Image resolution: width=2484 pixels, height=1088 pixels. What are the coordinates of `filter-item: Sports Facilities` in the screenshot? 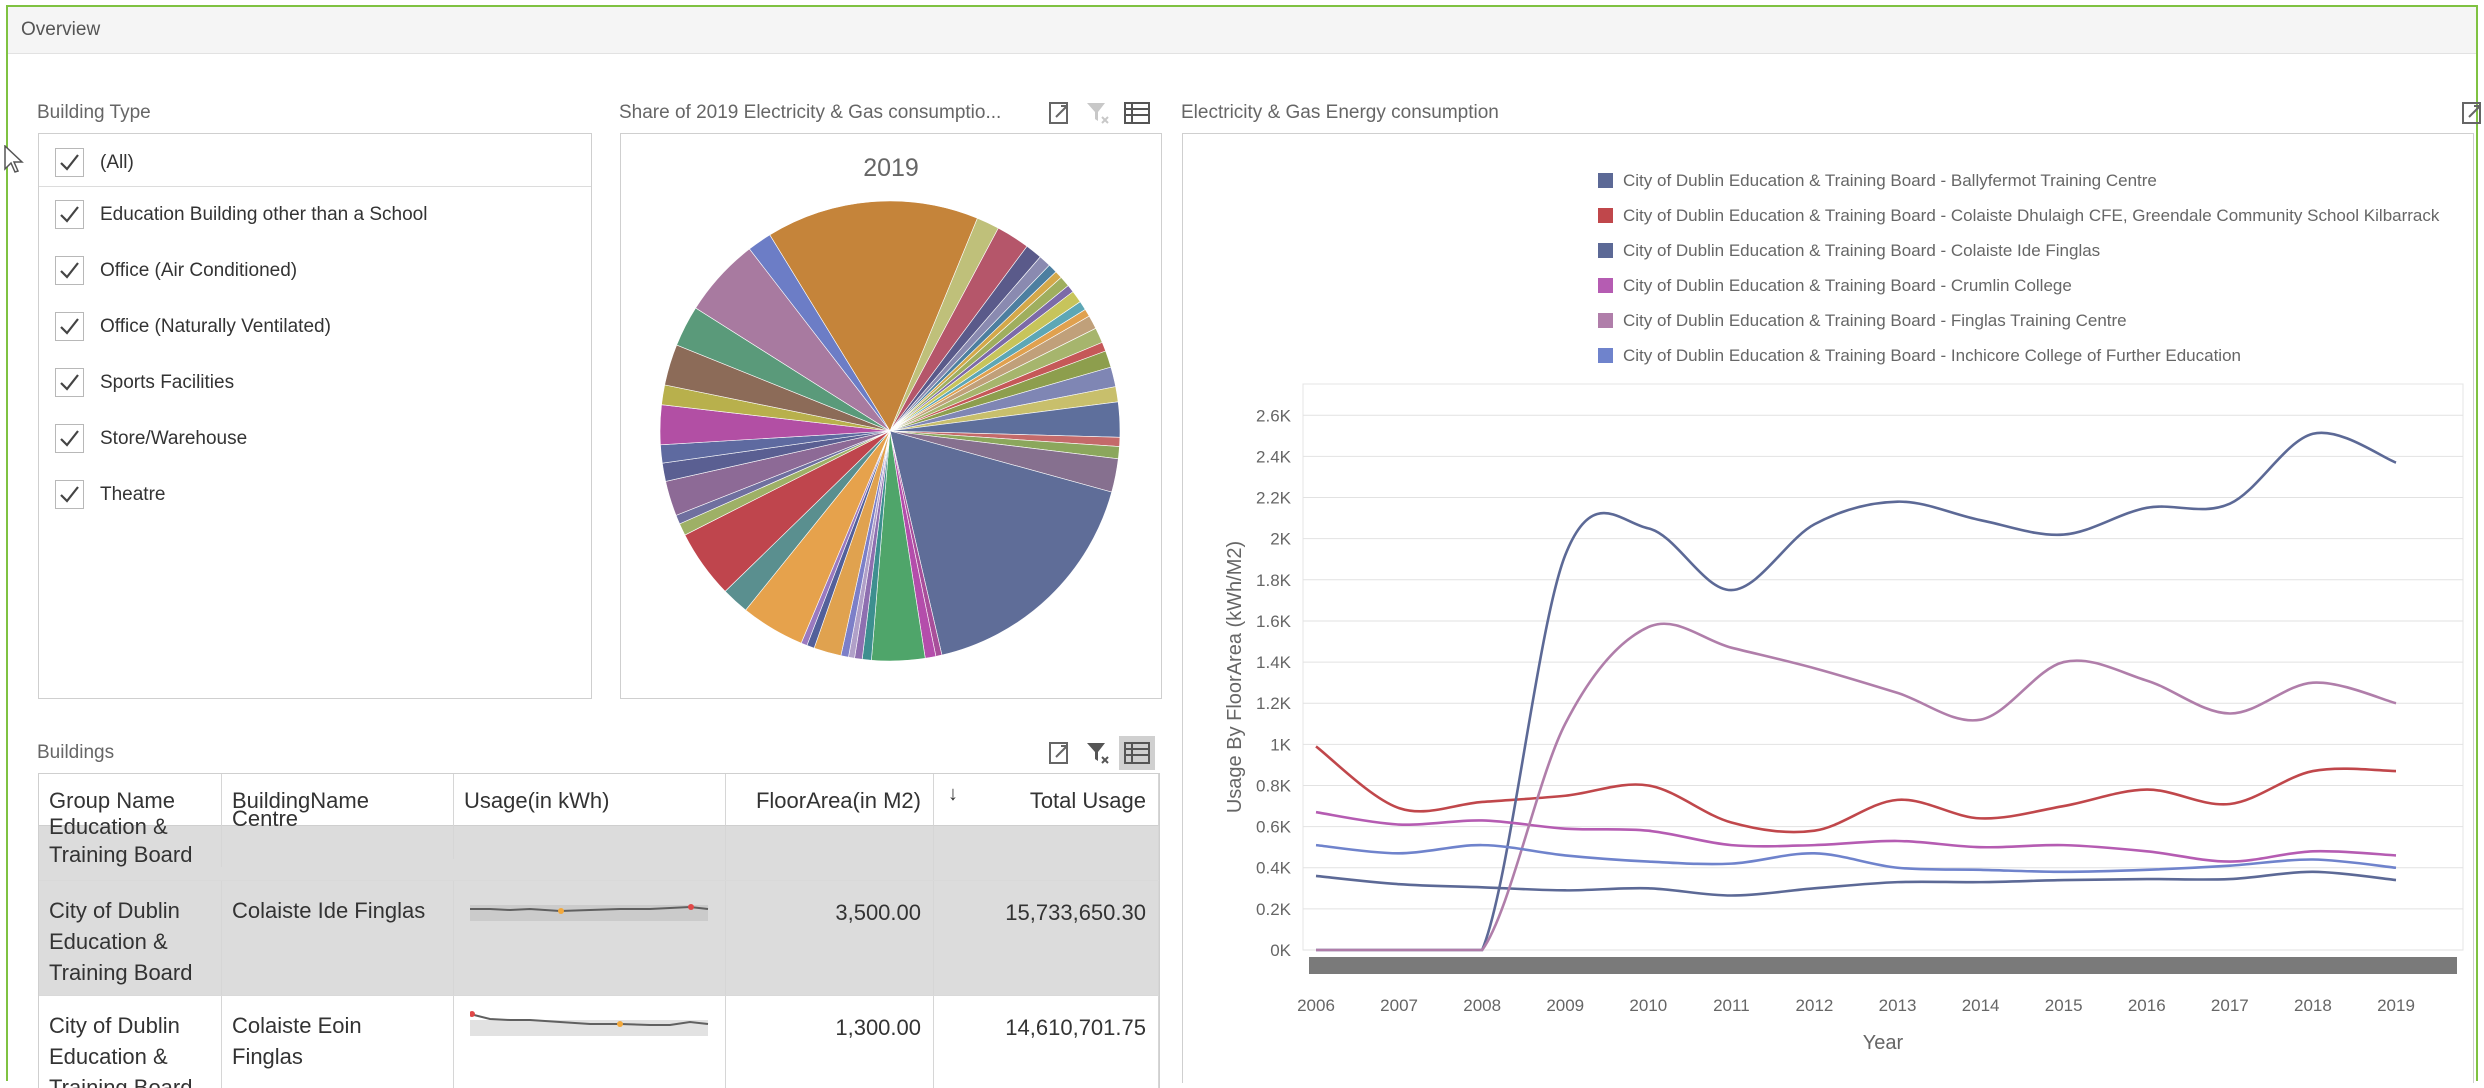 It's located at (315, 382).